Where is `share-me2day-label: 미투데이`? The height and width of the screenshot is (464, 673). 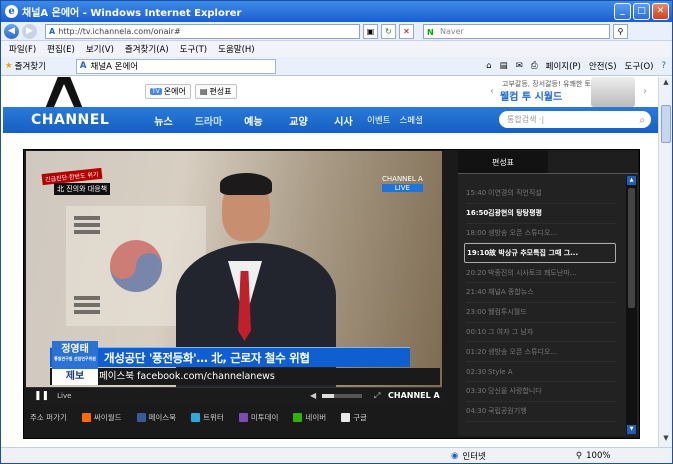
share-me2day-label: 미투데이 is located at coordinates (264, 417).